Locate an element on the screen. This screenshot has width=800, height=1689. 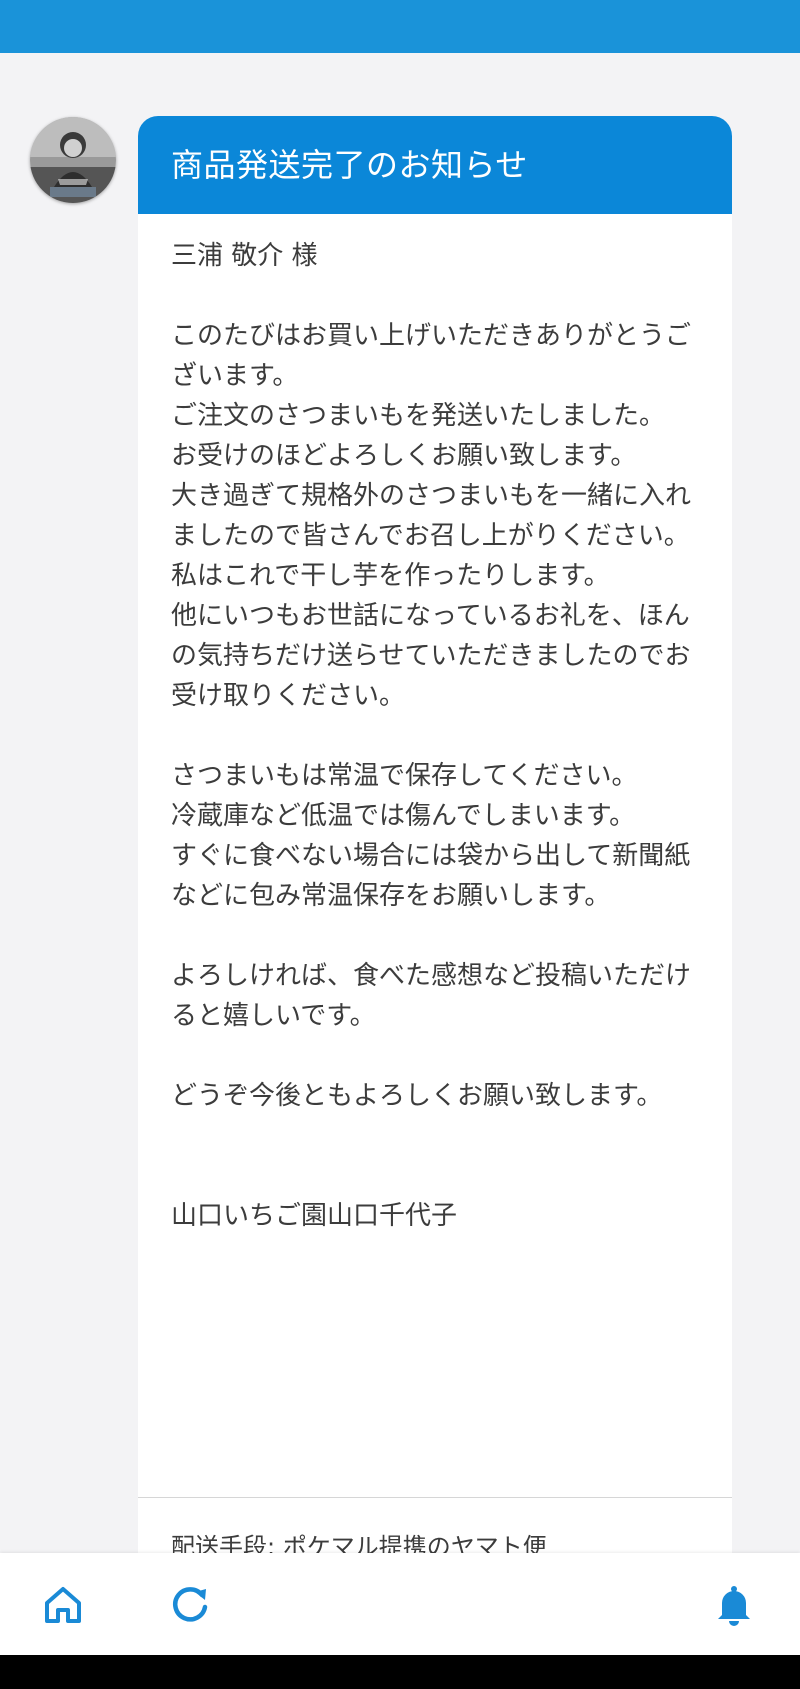
refresh-icon is located at coordinates (190, 1604).